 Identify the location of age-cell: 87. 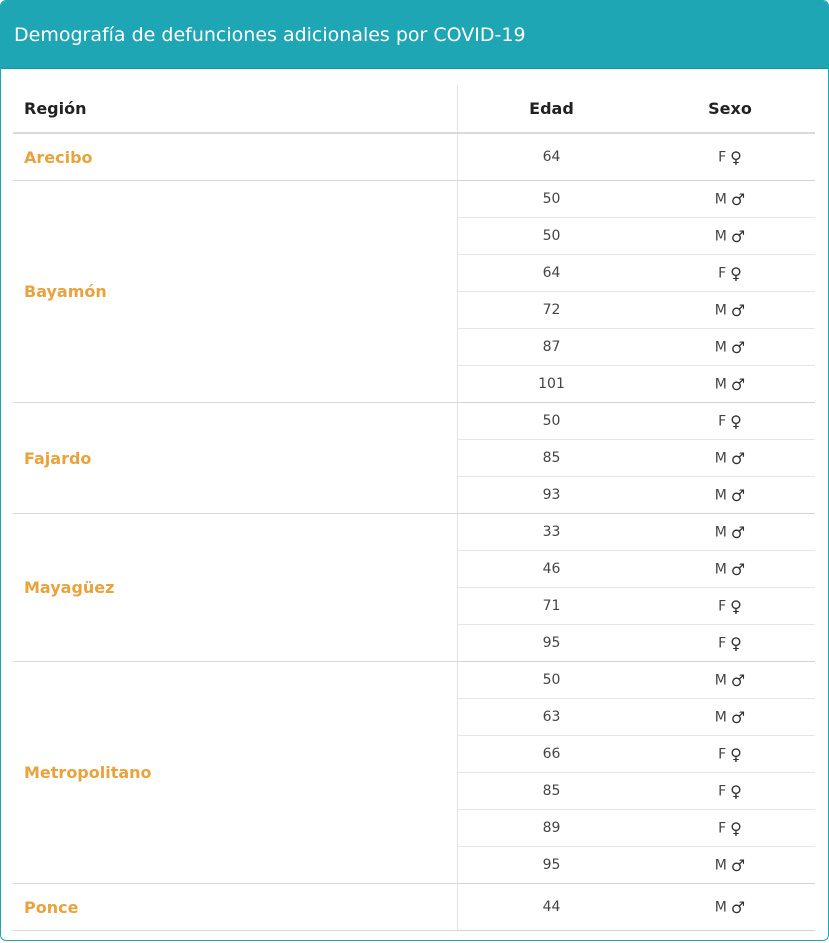
(551, 347).